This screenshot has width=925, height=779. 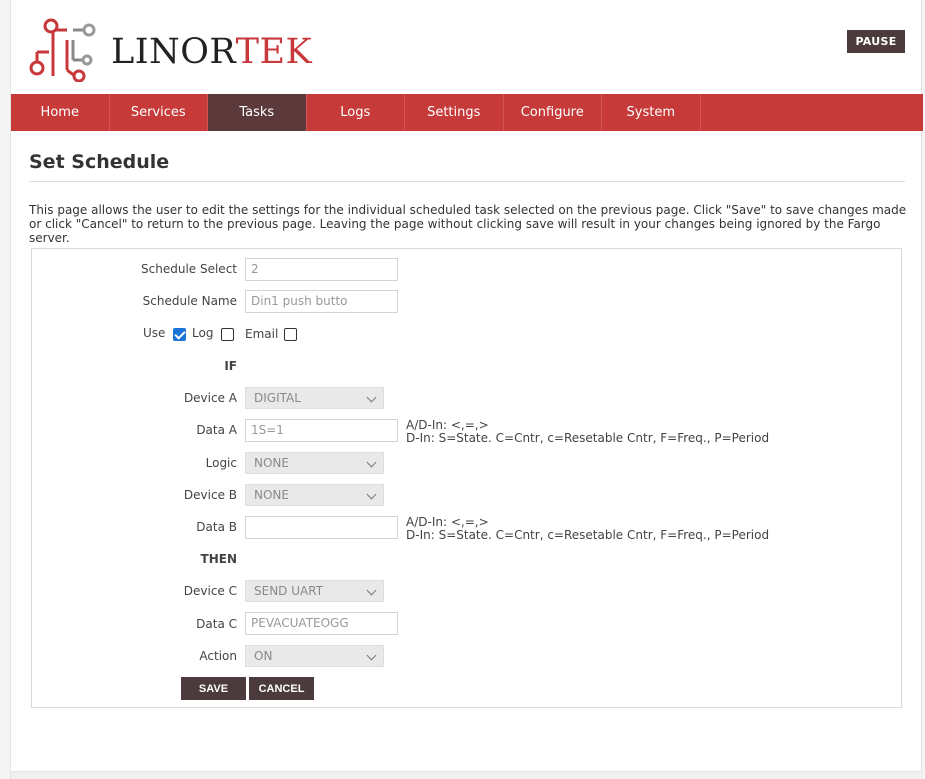 I want to click on data-a-label: Data A, so click(x=216, y=430).